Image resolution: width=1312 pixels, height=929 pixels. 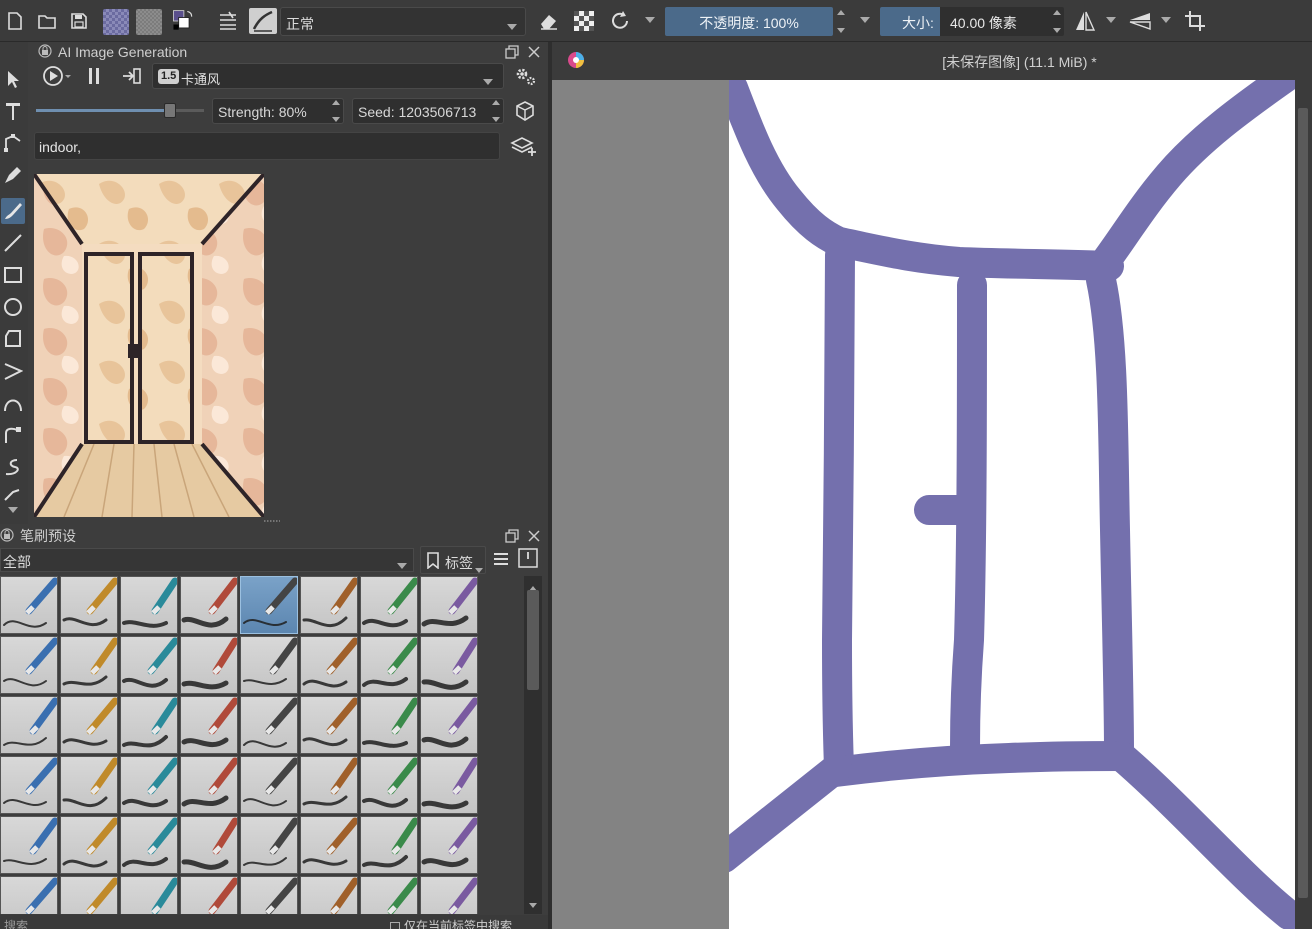 What do you see at coordinates (272, 519) in the screenshot?
I see `resize-grip-icon` at bounding box center [272, 519].